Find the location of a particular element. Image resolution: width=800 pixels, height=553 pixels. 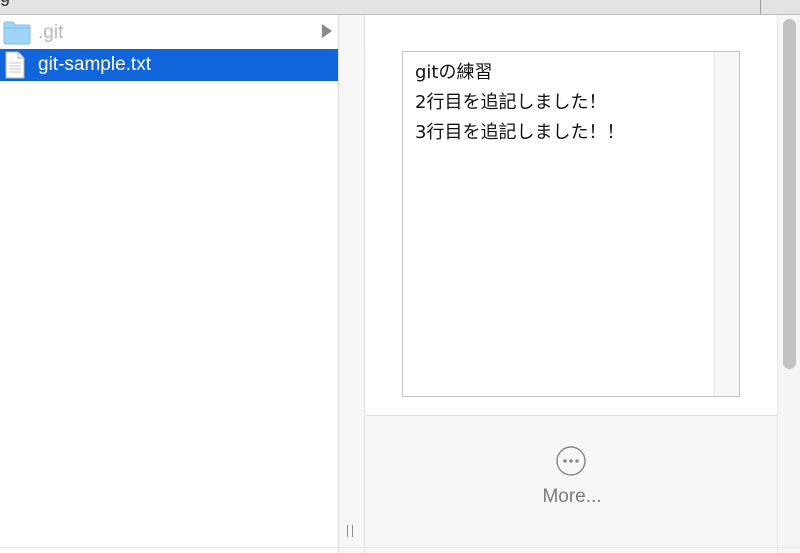

text-file-icon is located at coordinates (15, 67).